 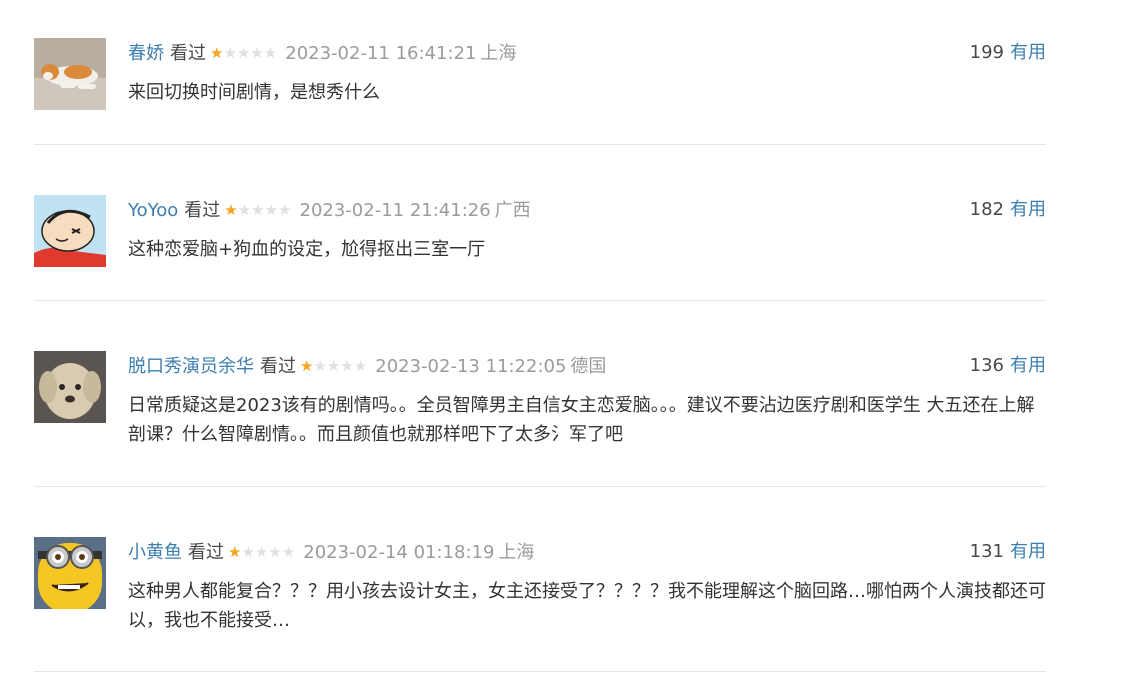 What do you see at coordinates (986, 209) in the screenshot?
I see `vote-count: 182` at bounding box center [986, 209].